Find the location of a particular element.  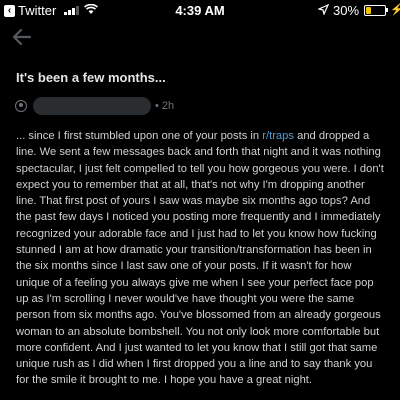

battery-tip is located at coordinates (387, 10).